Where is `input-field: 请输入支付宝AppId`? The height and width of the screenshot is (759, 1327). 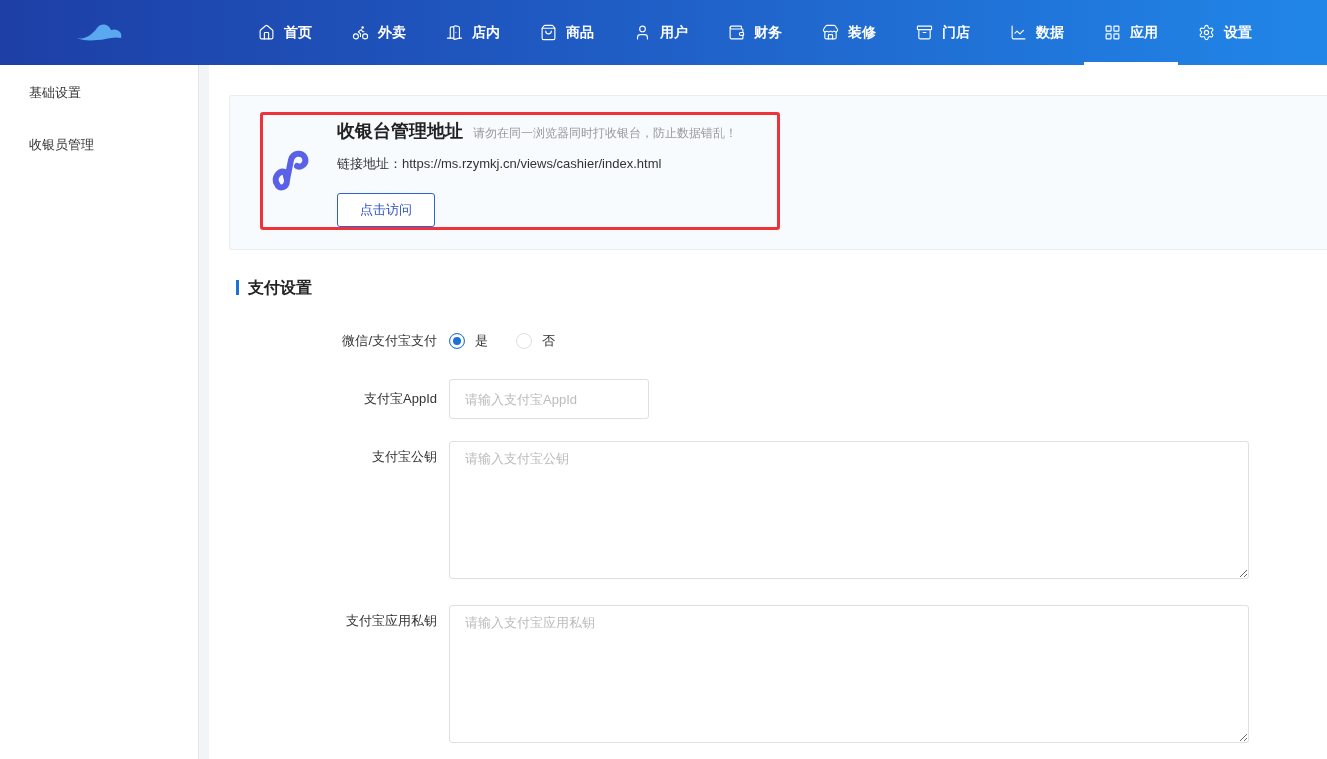
input-field: 请输入支付宝AppId is located at coordinates (549, 399).